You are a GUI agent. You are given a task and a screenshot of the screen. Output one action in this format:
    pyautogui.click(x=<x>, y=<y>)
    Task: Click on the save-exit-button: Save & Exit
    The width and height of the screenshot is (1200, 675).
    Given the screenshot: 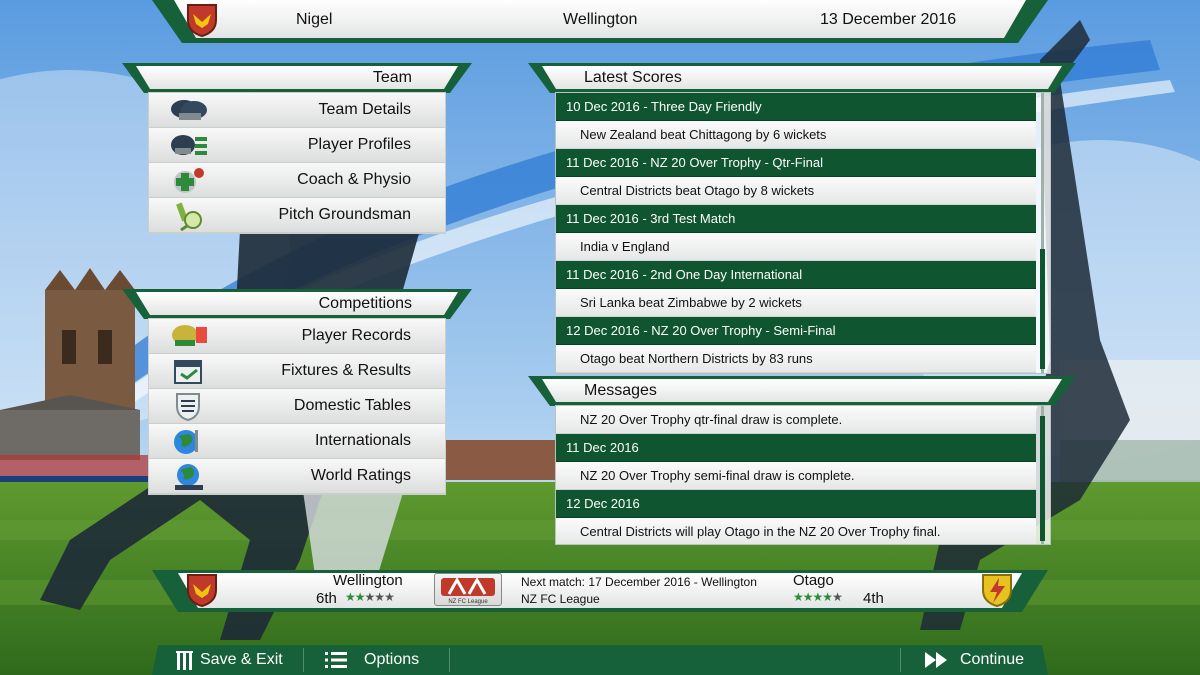 What is the action you would take?
    pyautogui.click(x=227, y=660)
    